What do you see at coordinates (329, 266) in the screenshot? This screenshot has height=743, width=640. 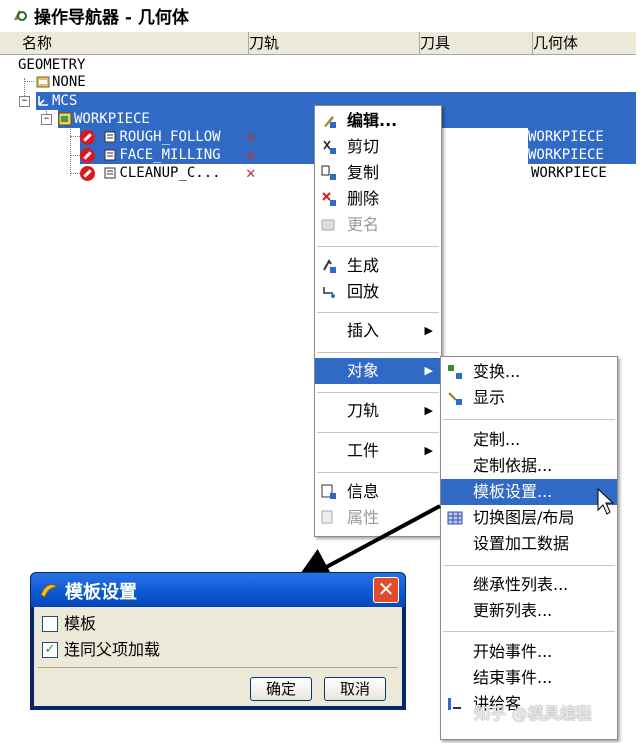 I see `generate-icon` at bounding box center [329, 266].